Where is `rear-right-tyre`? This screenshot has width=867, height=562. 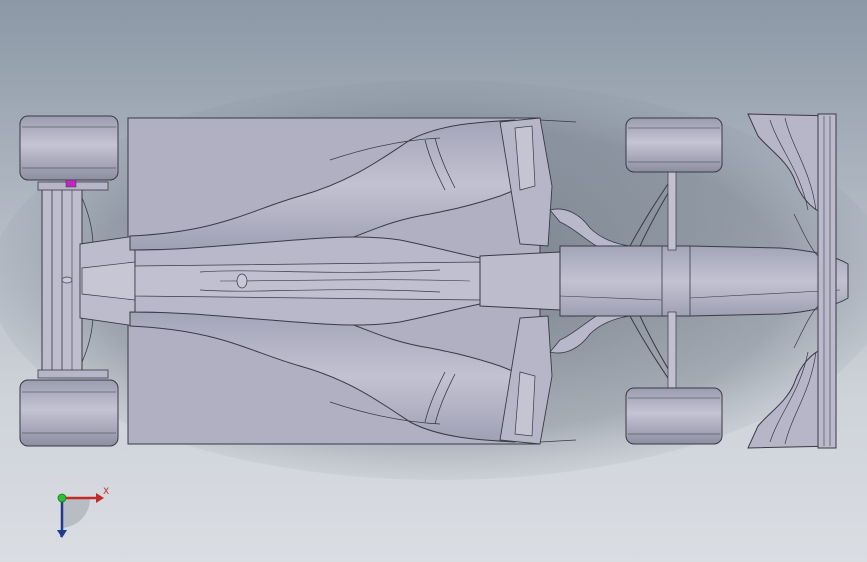 rear-right-tyre is located at coordinates (69, 413).